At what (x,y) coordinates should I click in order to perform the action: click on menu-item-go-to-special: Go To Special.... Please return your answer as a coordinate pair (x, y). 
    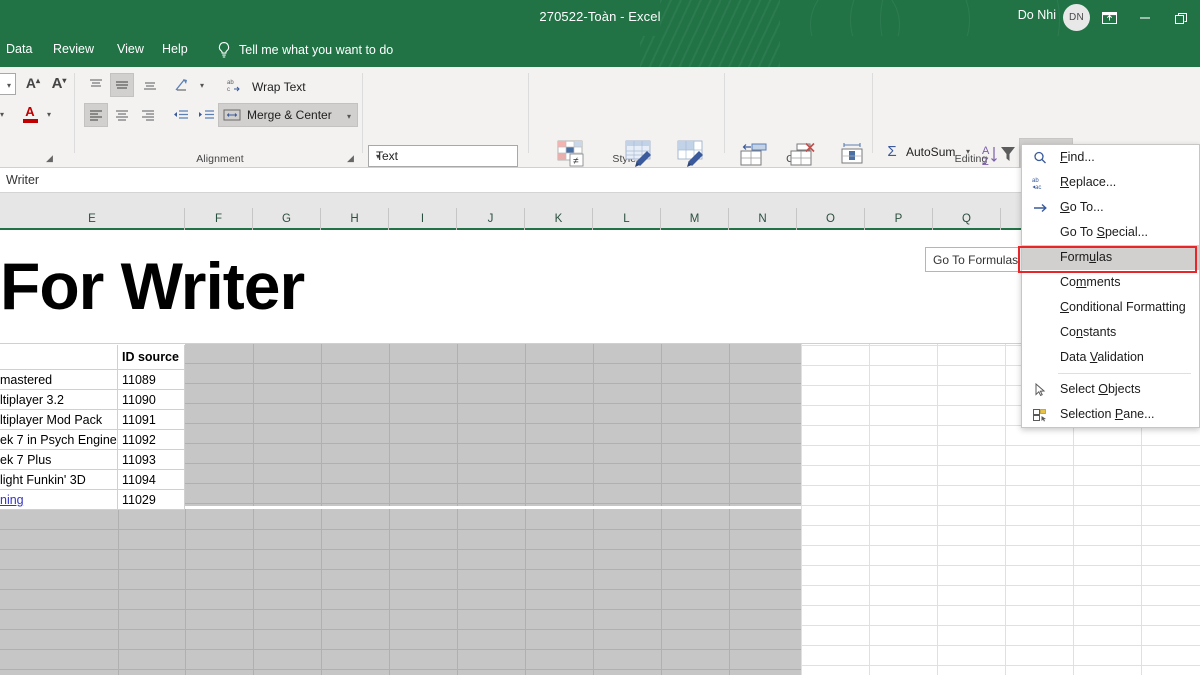
    Looking at the image, I should click on (1110, 232).